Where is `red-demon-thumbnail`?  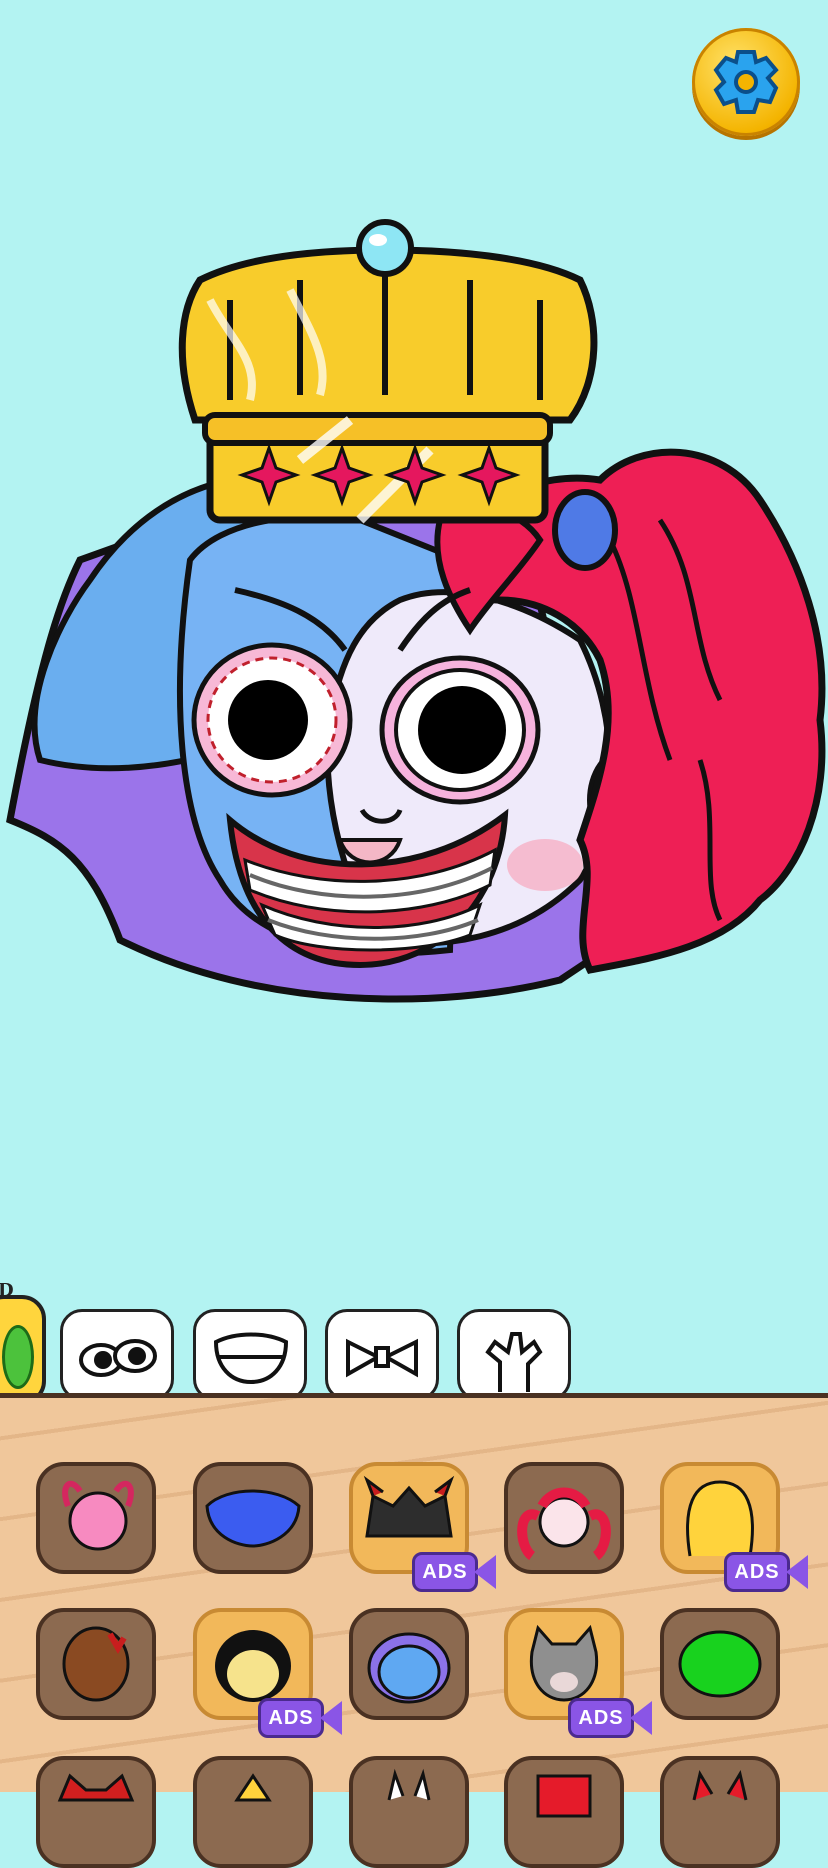 red-demon-thumbnail is located at coordinates (96, 1787).